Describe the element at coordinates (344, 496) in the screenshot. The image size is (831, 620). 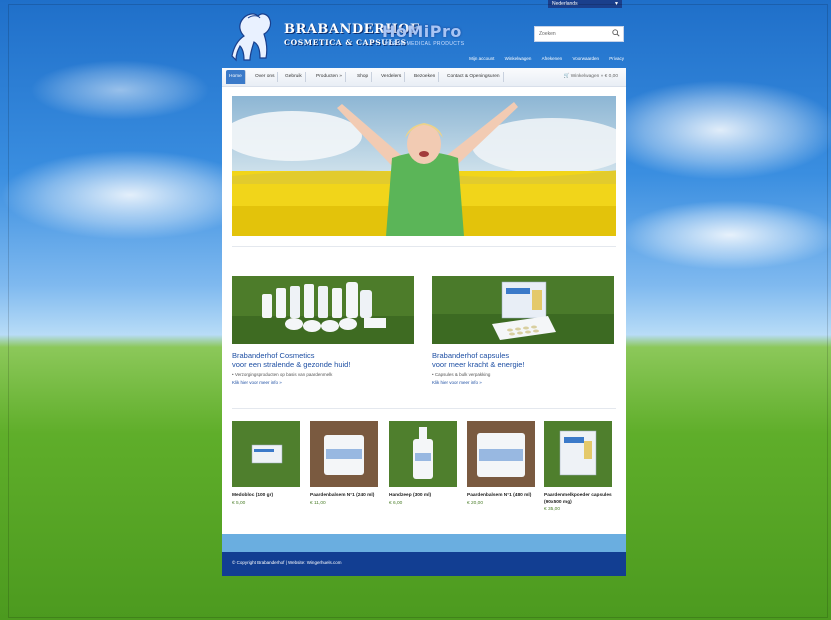
I see `product-name: Paardenbalsem N°1 (240 ml)` at that location.